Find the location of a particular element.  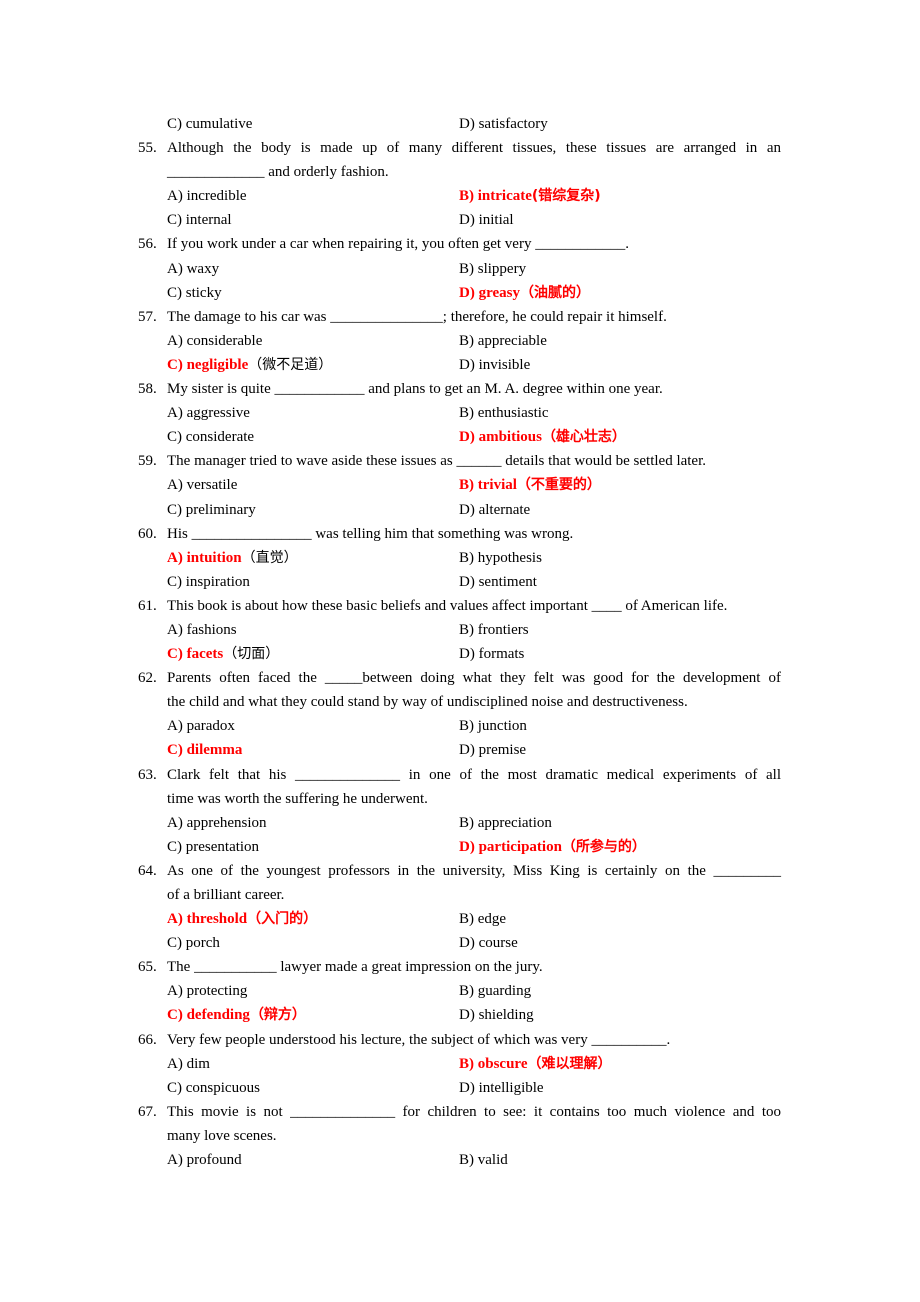

option-row: C) inspiration D) sentiment is located at coordinates (460, 582).